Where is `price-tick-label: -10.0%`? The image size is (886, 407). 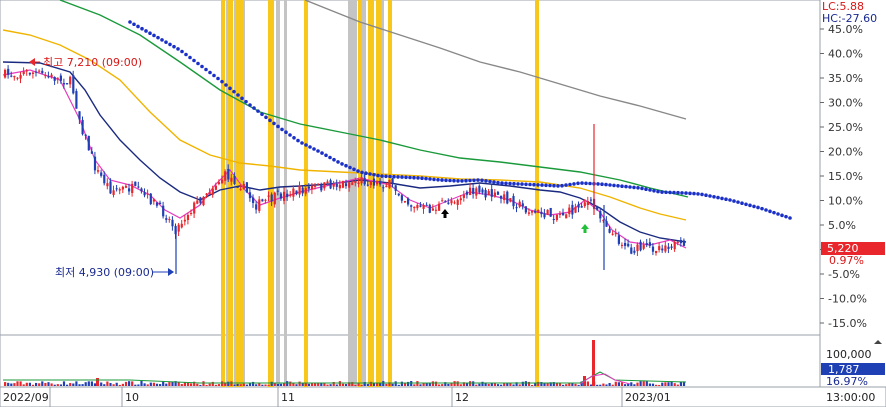 price-tick-label: -10.0% is located at coordinates (847, 299).